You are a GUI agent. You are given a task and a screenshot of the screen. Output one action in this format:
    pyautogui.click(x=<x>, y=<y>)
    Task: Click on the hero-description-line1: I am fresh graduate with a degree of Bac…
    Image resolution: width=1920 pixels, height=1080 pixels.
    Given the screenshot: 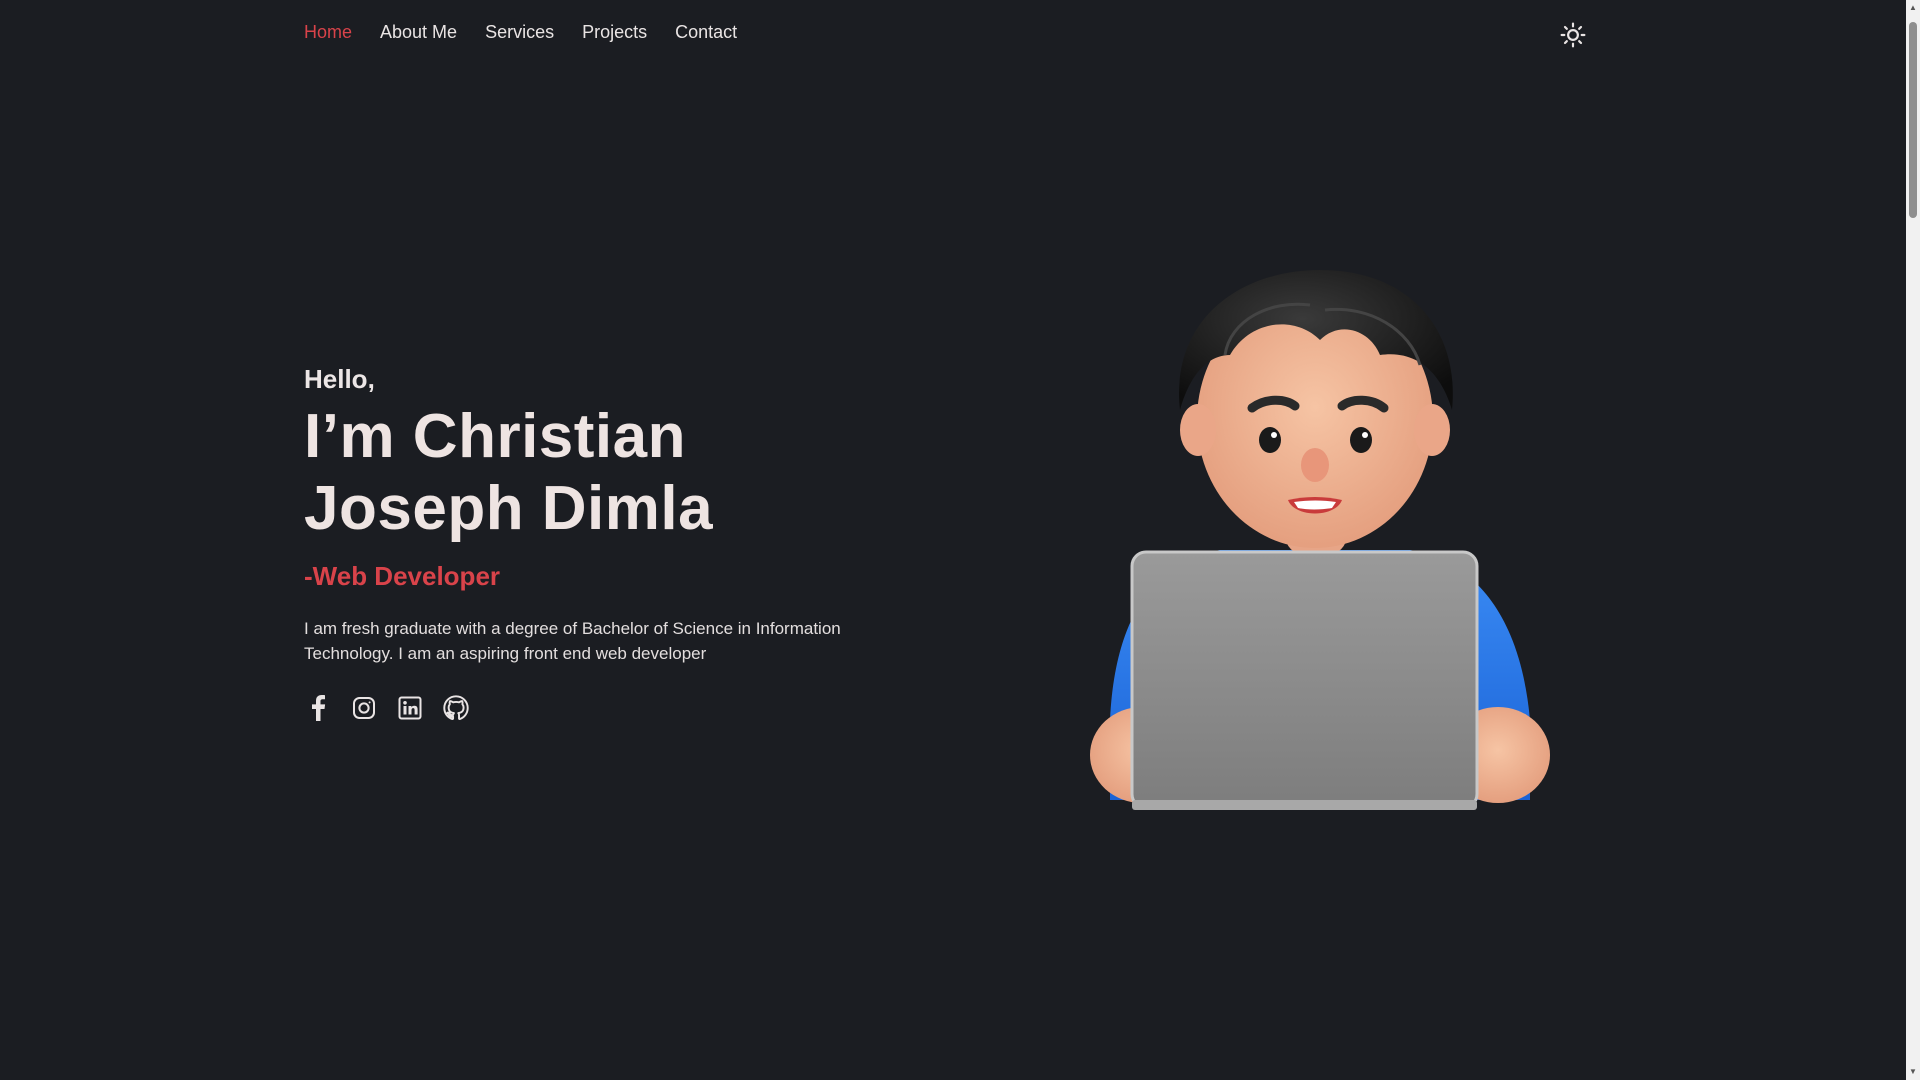 What is the action you would take?
    pyautogui.click(x=572, y=628)
    